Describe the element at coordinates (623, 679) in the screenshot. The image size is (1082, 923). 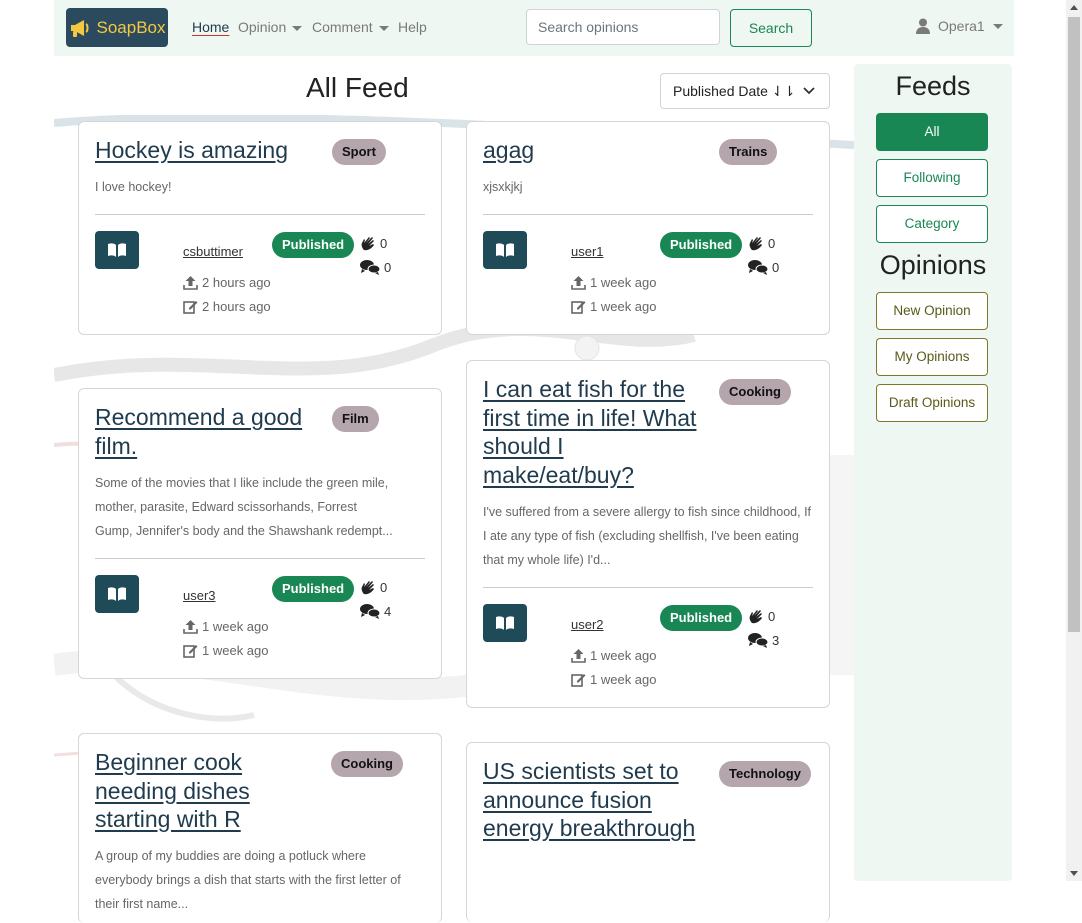
I see `edited-date-text: 1 week ago` at that location.